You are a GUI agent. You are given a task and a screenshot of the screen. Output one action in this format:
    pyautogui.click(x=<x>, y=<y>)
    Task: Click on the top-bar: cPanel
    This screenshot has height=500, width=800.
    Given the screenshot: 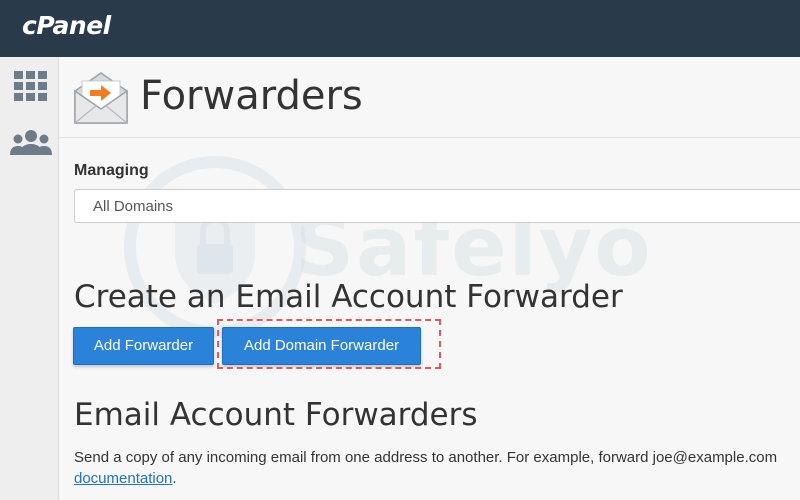 What is the action you would take?
    pyautogui.click(x=400, y=28)
    